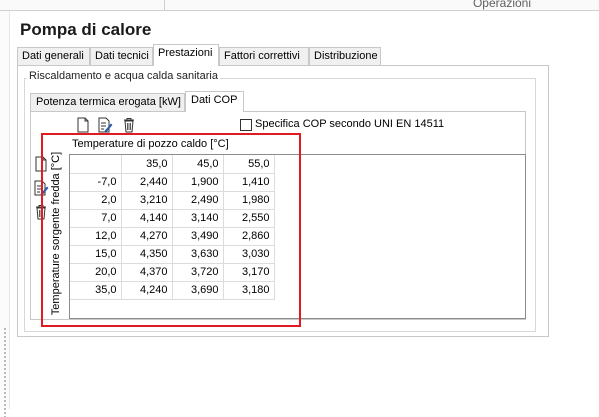  I want to click on cop-uni-checkbox, so click(246, 125).